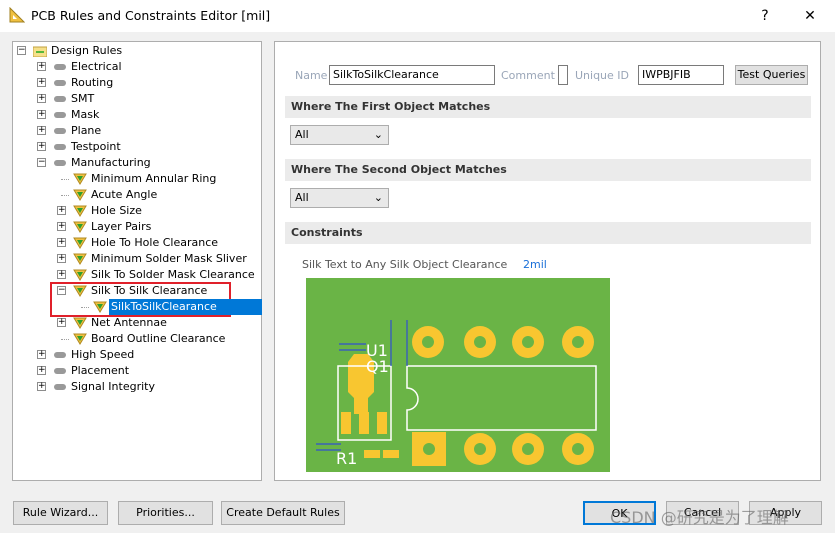 This screenshot has height=533, width=835. What do you see at coordinates (139, 227) in the screenshot?
I see `tree-item: + Layer Pairs` at bounding box center [139, 227].